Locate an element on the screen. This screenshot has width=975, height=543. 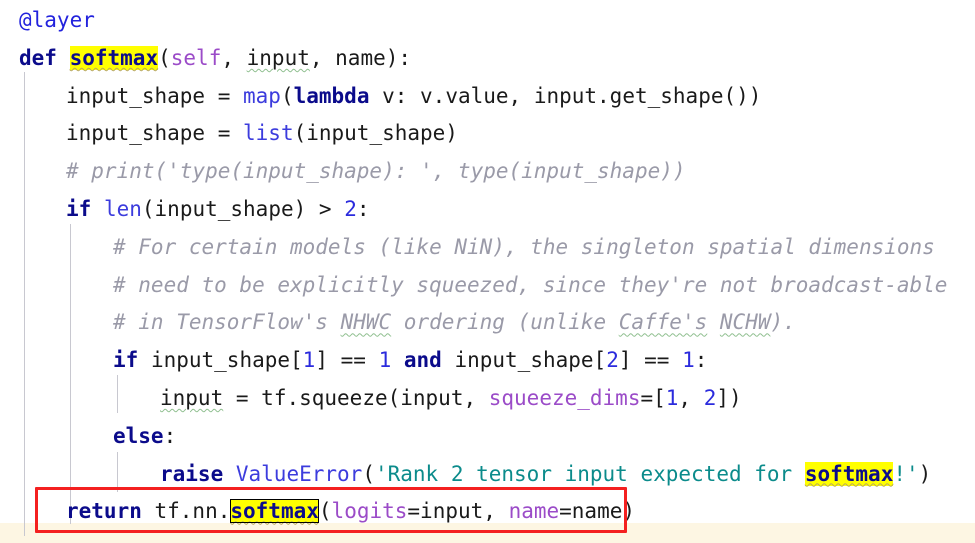
code-token: v: v.value, input.get_shape()) is located at coordinates (565, 95).